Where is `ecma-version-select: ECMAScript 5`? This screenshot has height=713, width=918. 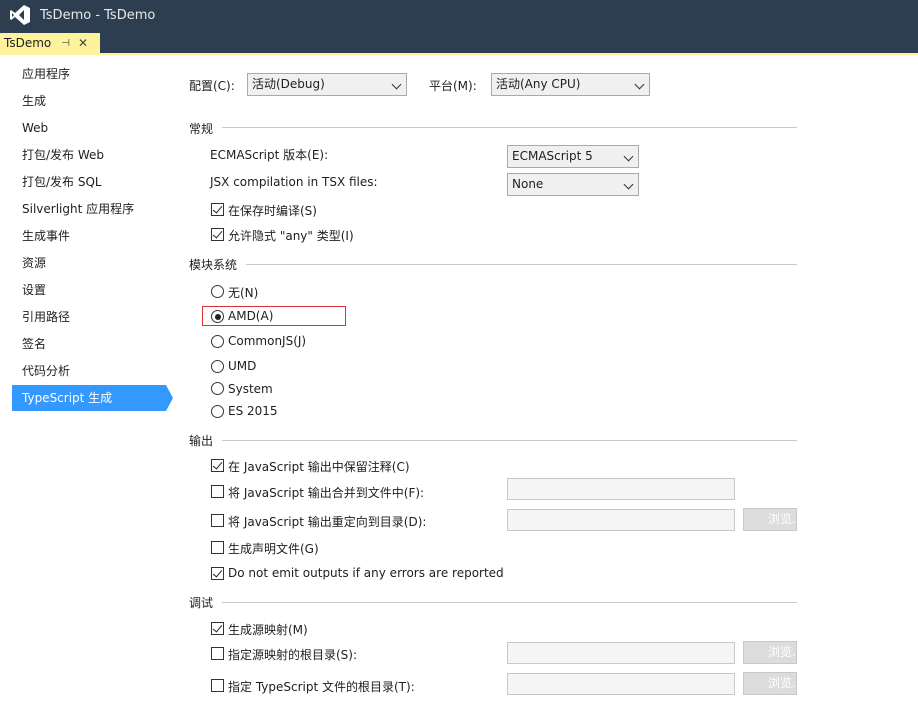
ecma-version-select: ECMAScript 5 is located at coordinates (573, 156).